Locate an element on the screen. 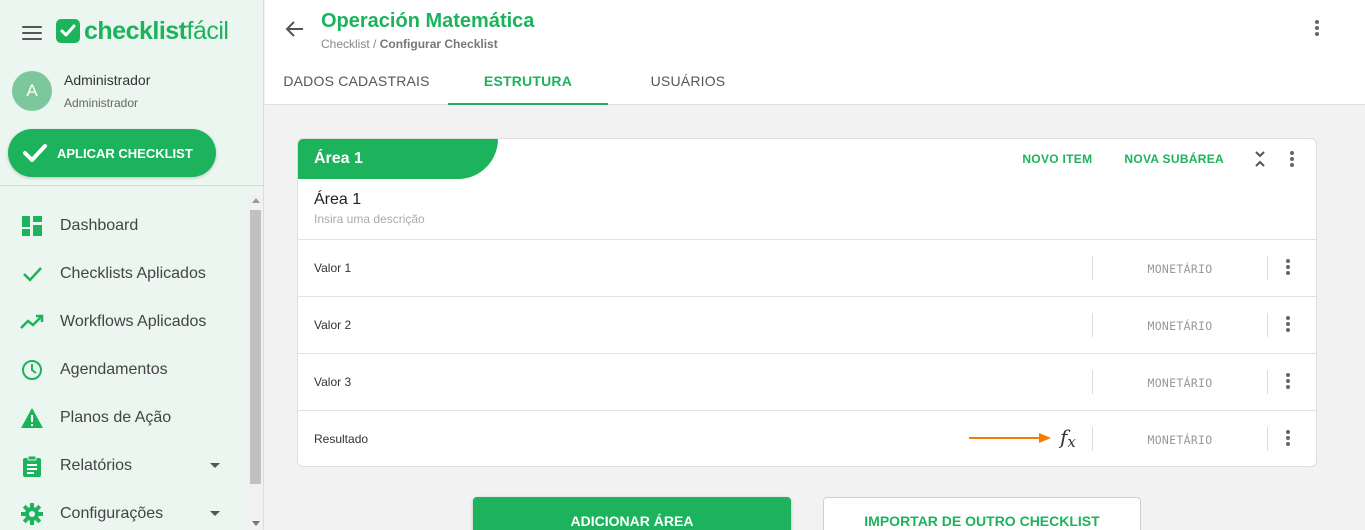 The width and height of the screenshot is (1365, 530). breadcrumb: Checklist / Configurar Checklist is located at coordinates (409, 44).